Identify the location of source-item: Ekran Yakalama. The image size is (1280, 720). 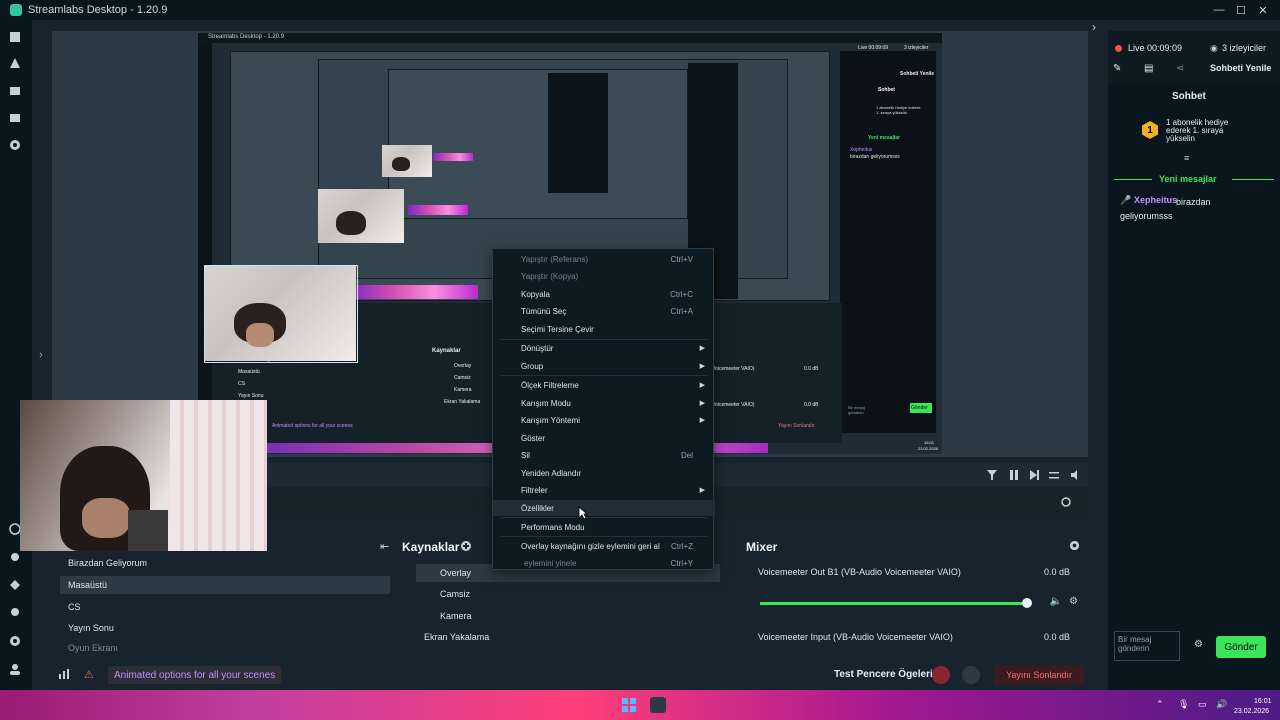
(456, 637).